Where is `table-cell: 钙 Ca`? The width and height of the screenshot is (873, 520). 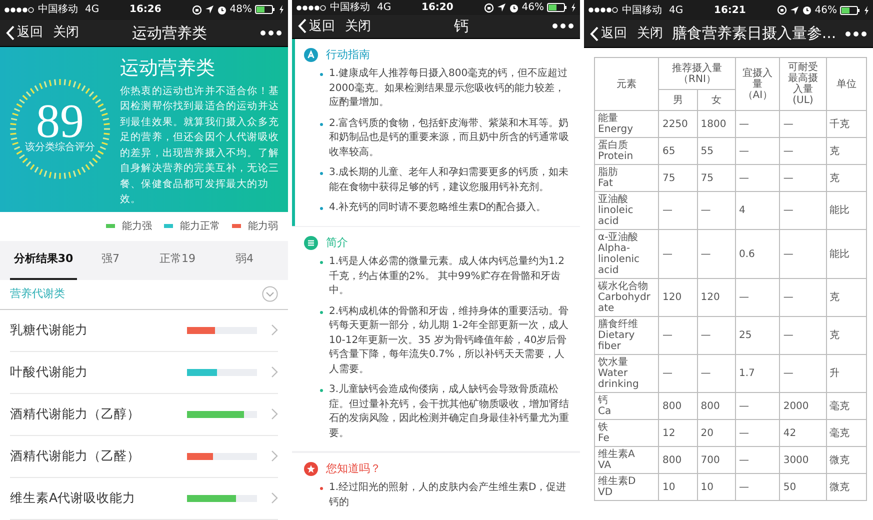 table-cell: 钙 Ca is located at coordinates (626, 406).